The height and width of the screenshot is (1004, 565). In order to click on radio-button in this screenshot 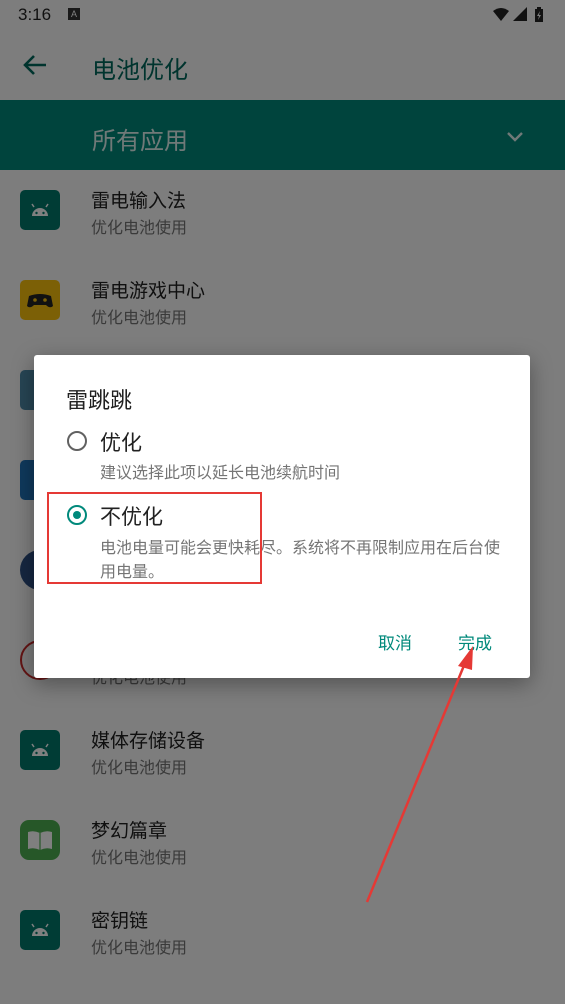, I will do `click(77, 441)`.